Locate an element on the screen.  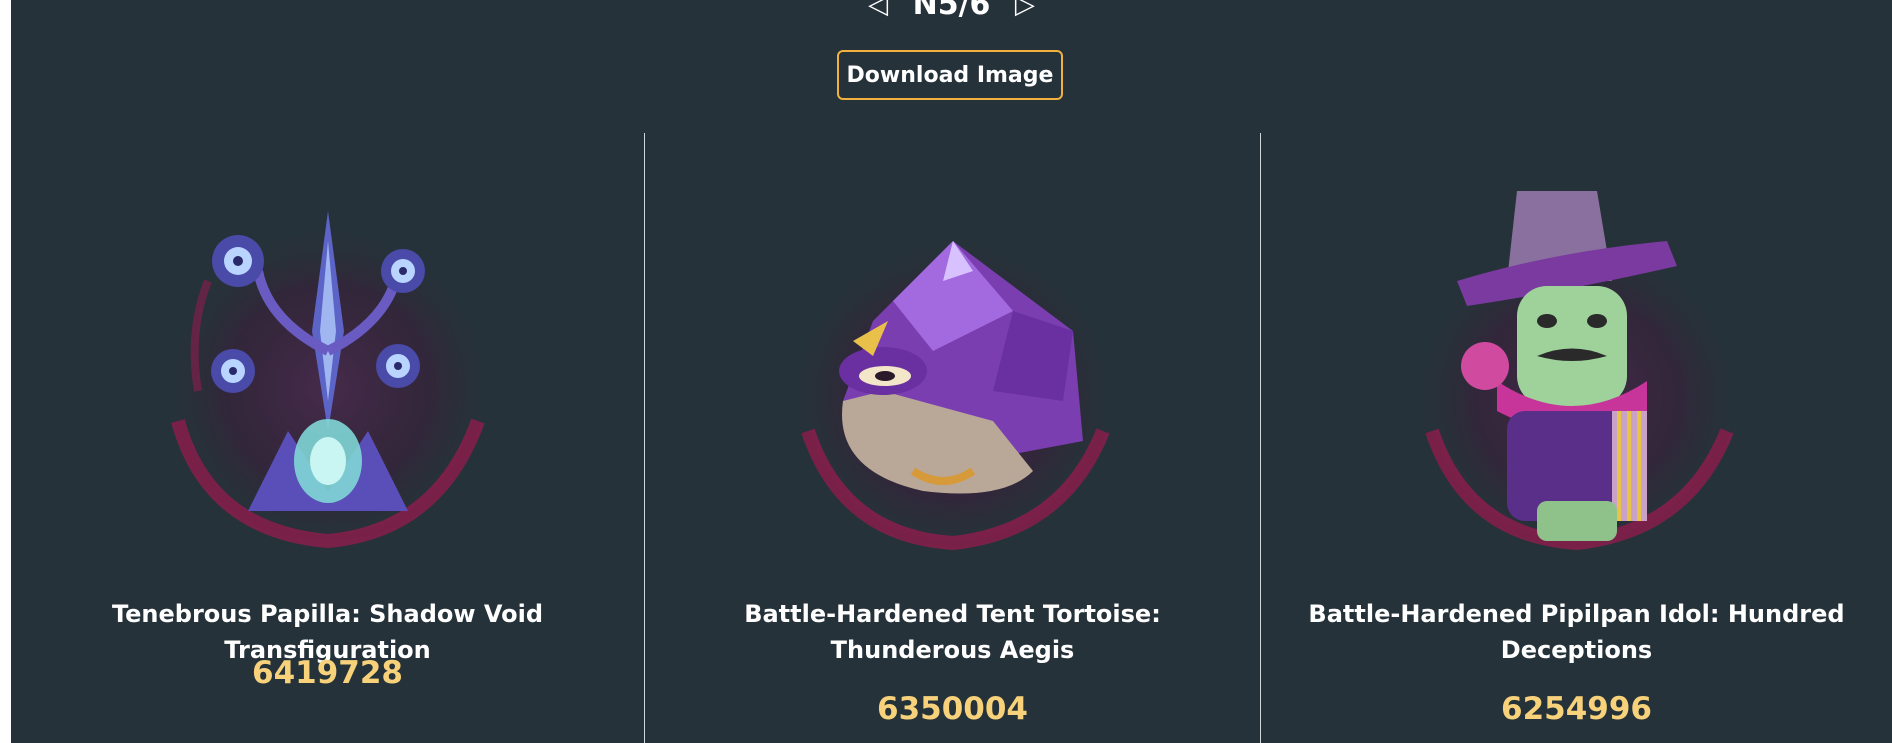
previous-page-icon: ◁ is located at coordinates (878, 10).